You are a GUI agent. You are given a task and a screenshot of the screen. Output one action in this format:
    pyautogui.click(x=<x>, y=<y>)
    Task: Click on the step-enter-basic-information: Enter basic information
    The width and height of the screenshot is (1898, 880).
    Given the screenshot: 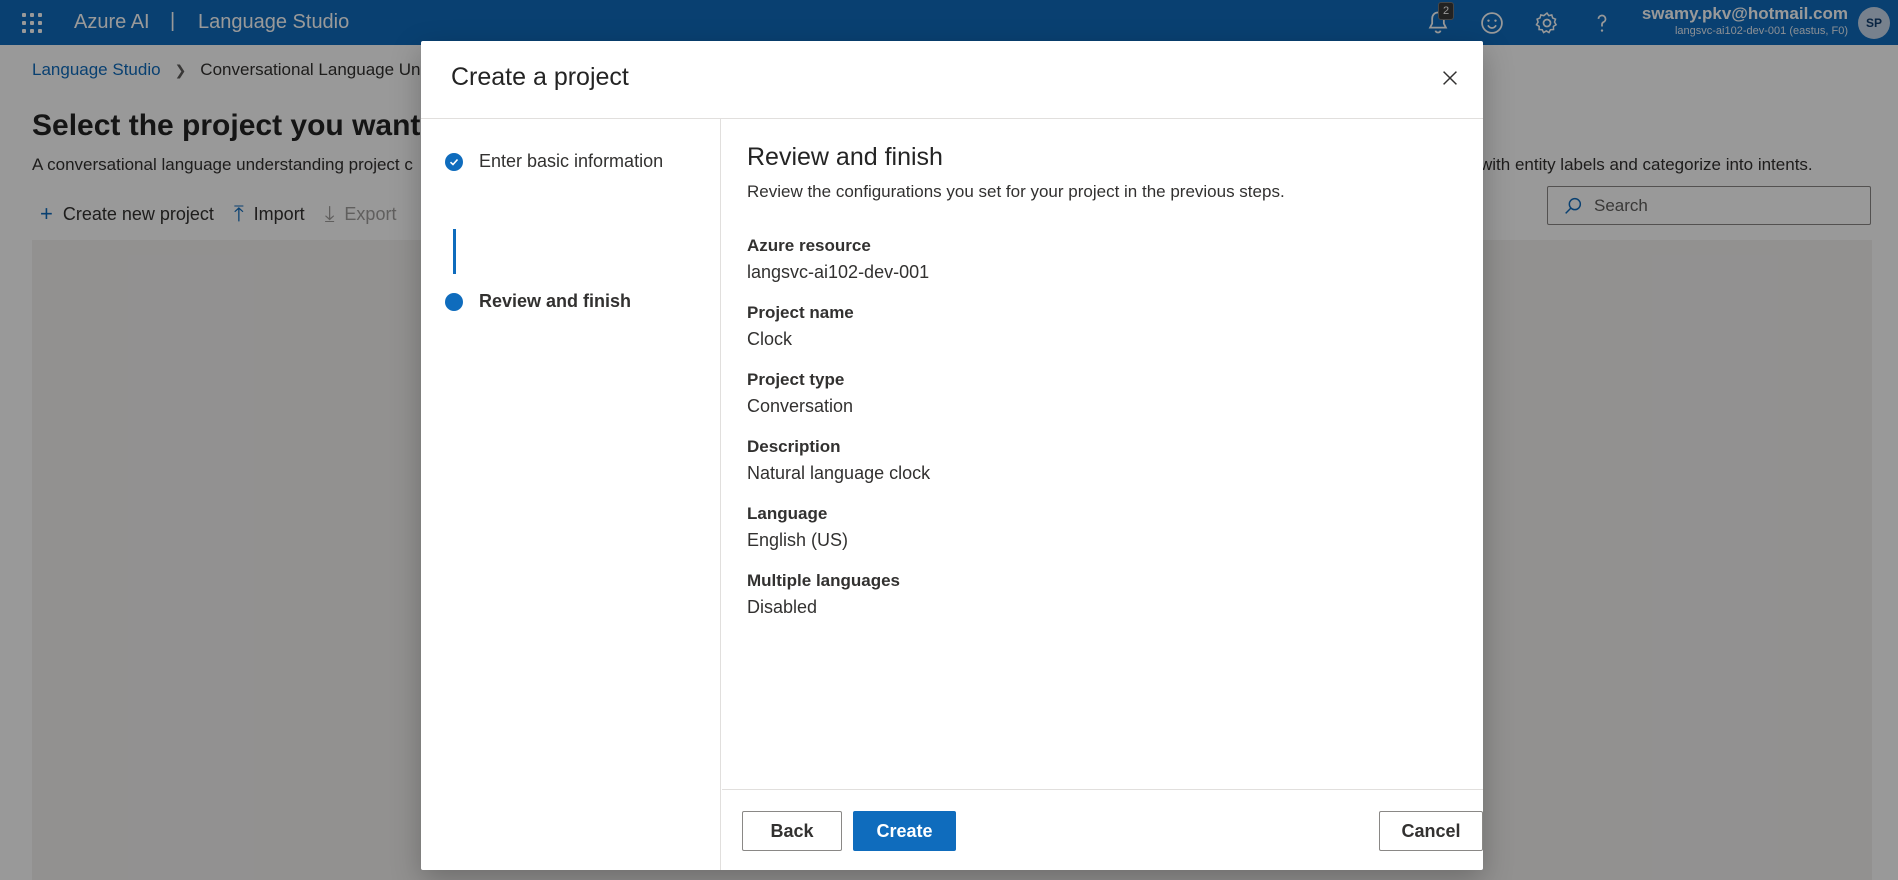 What is the action you would take?
    pyautogui.click(x=554, y=161)
    